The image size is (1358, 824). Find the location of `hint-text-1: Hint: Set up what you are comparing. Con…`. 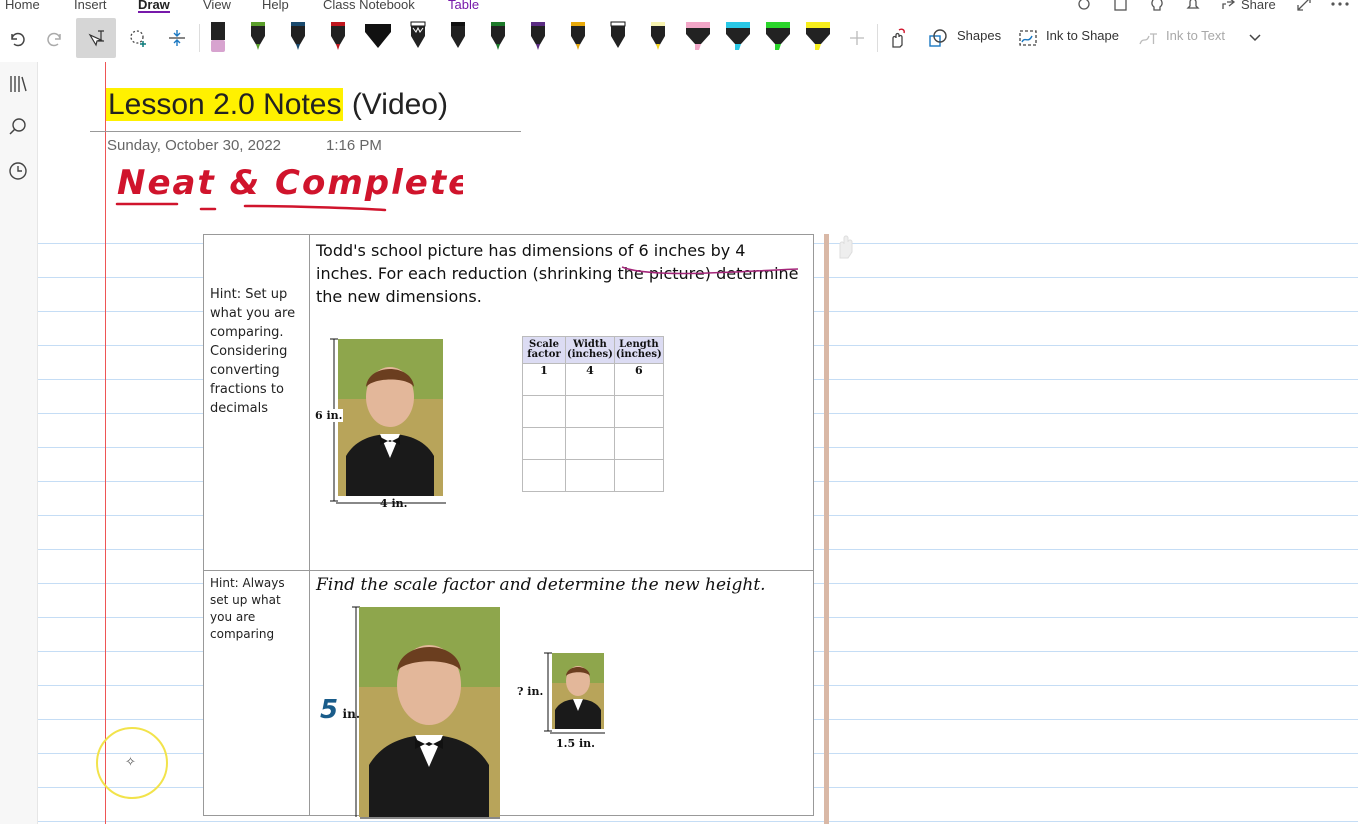

hint-text-1: Hint: Set up what you are comparing. Con… is located at coordinates (253, 351).